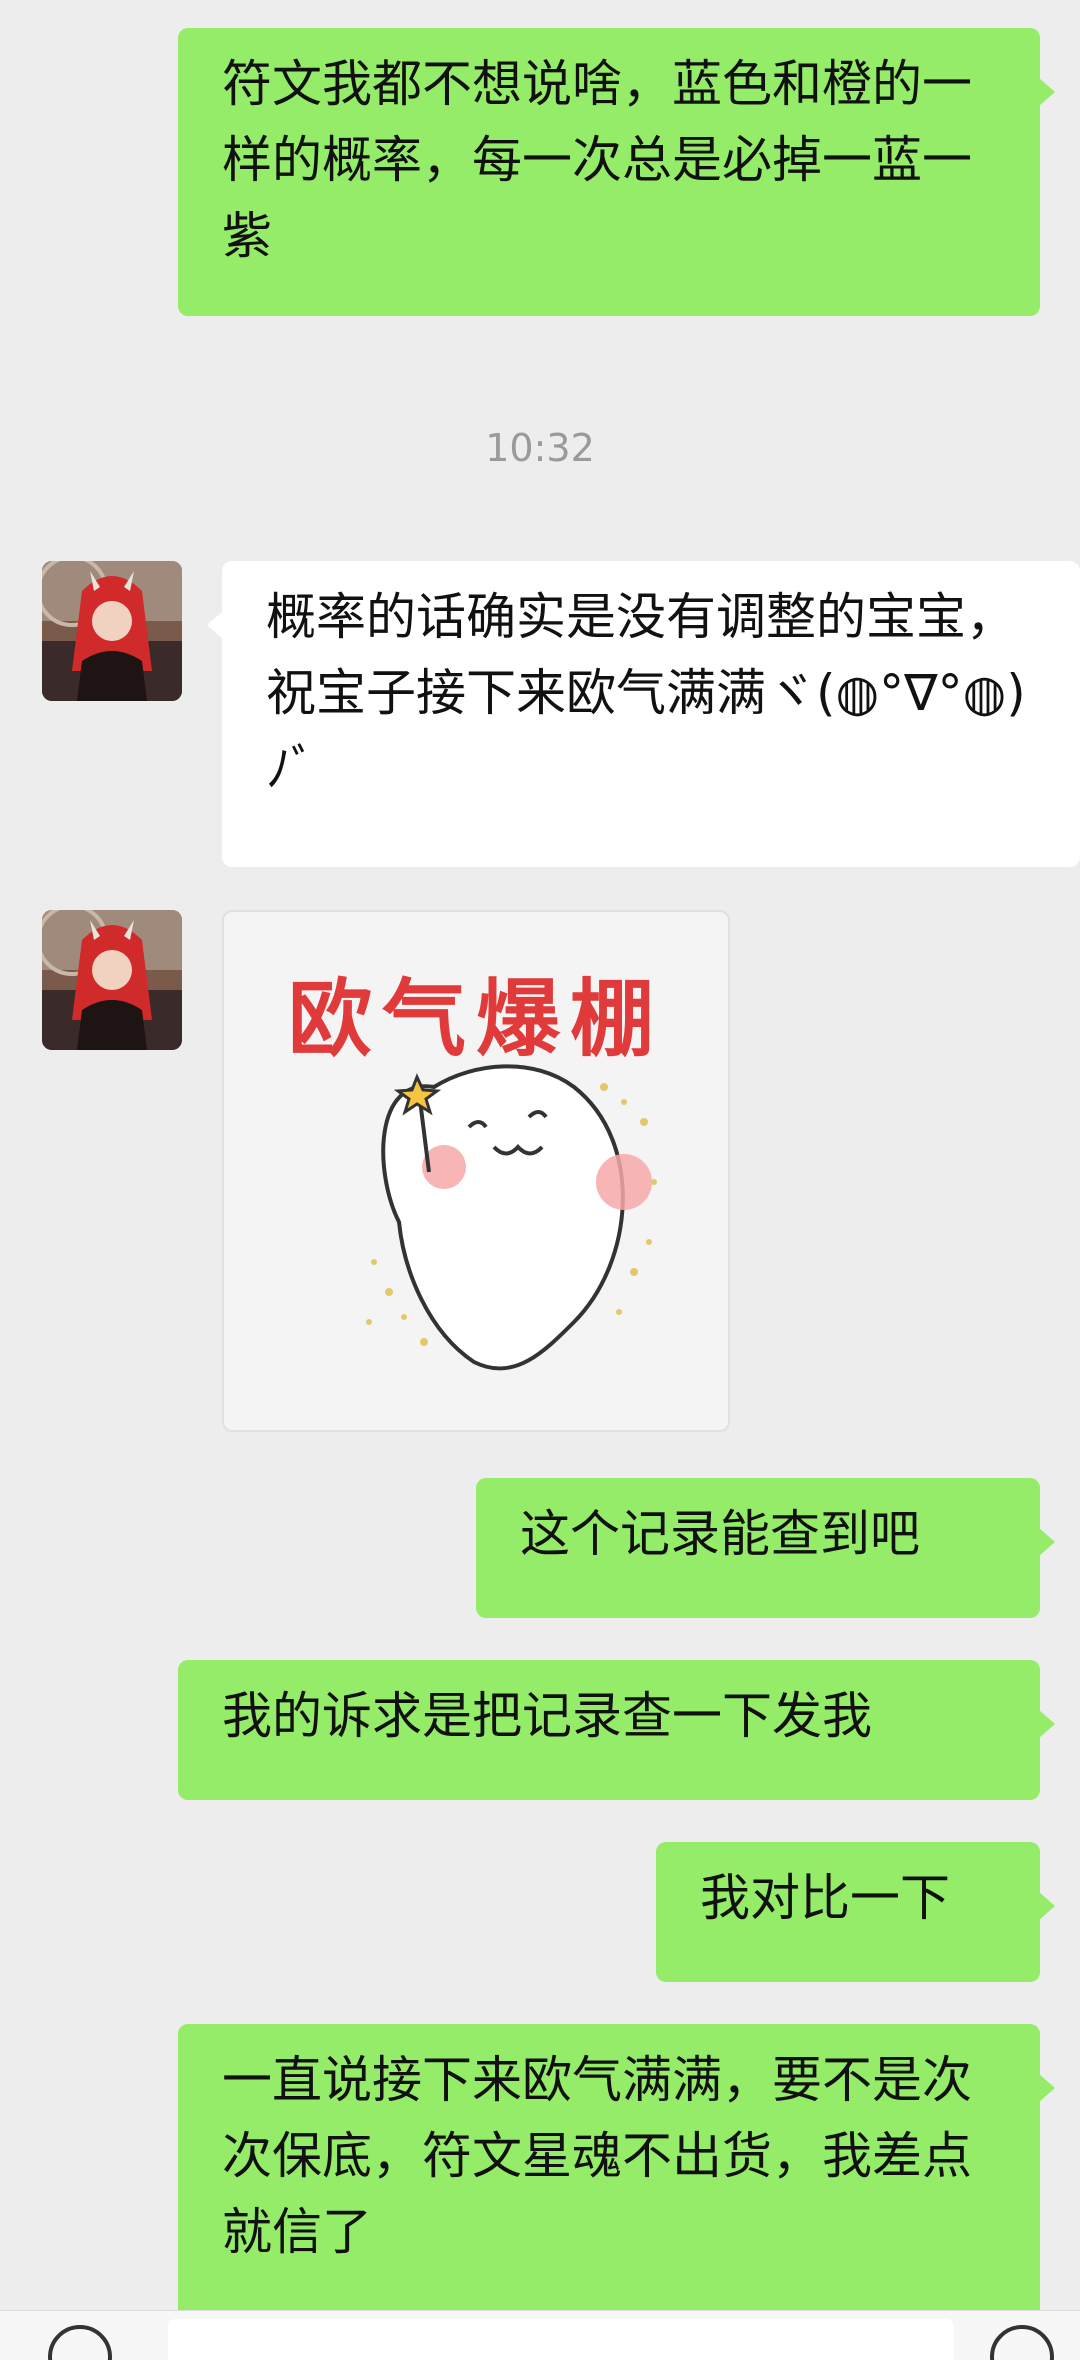 The width and height of the screenshot is (1080, 2360). Describe the element at coordinates (561, 2339) in the screenshot. I see `message-input` at that location.